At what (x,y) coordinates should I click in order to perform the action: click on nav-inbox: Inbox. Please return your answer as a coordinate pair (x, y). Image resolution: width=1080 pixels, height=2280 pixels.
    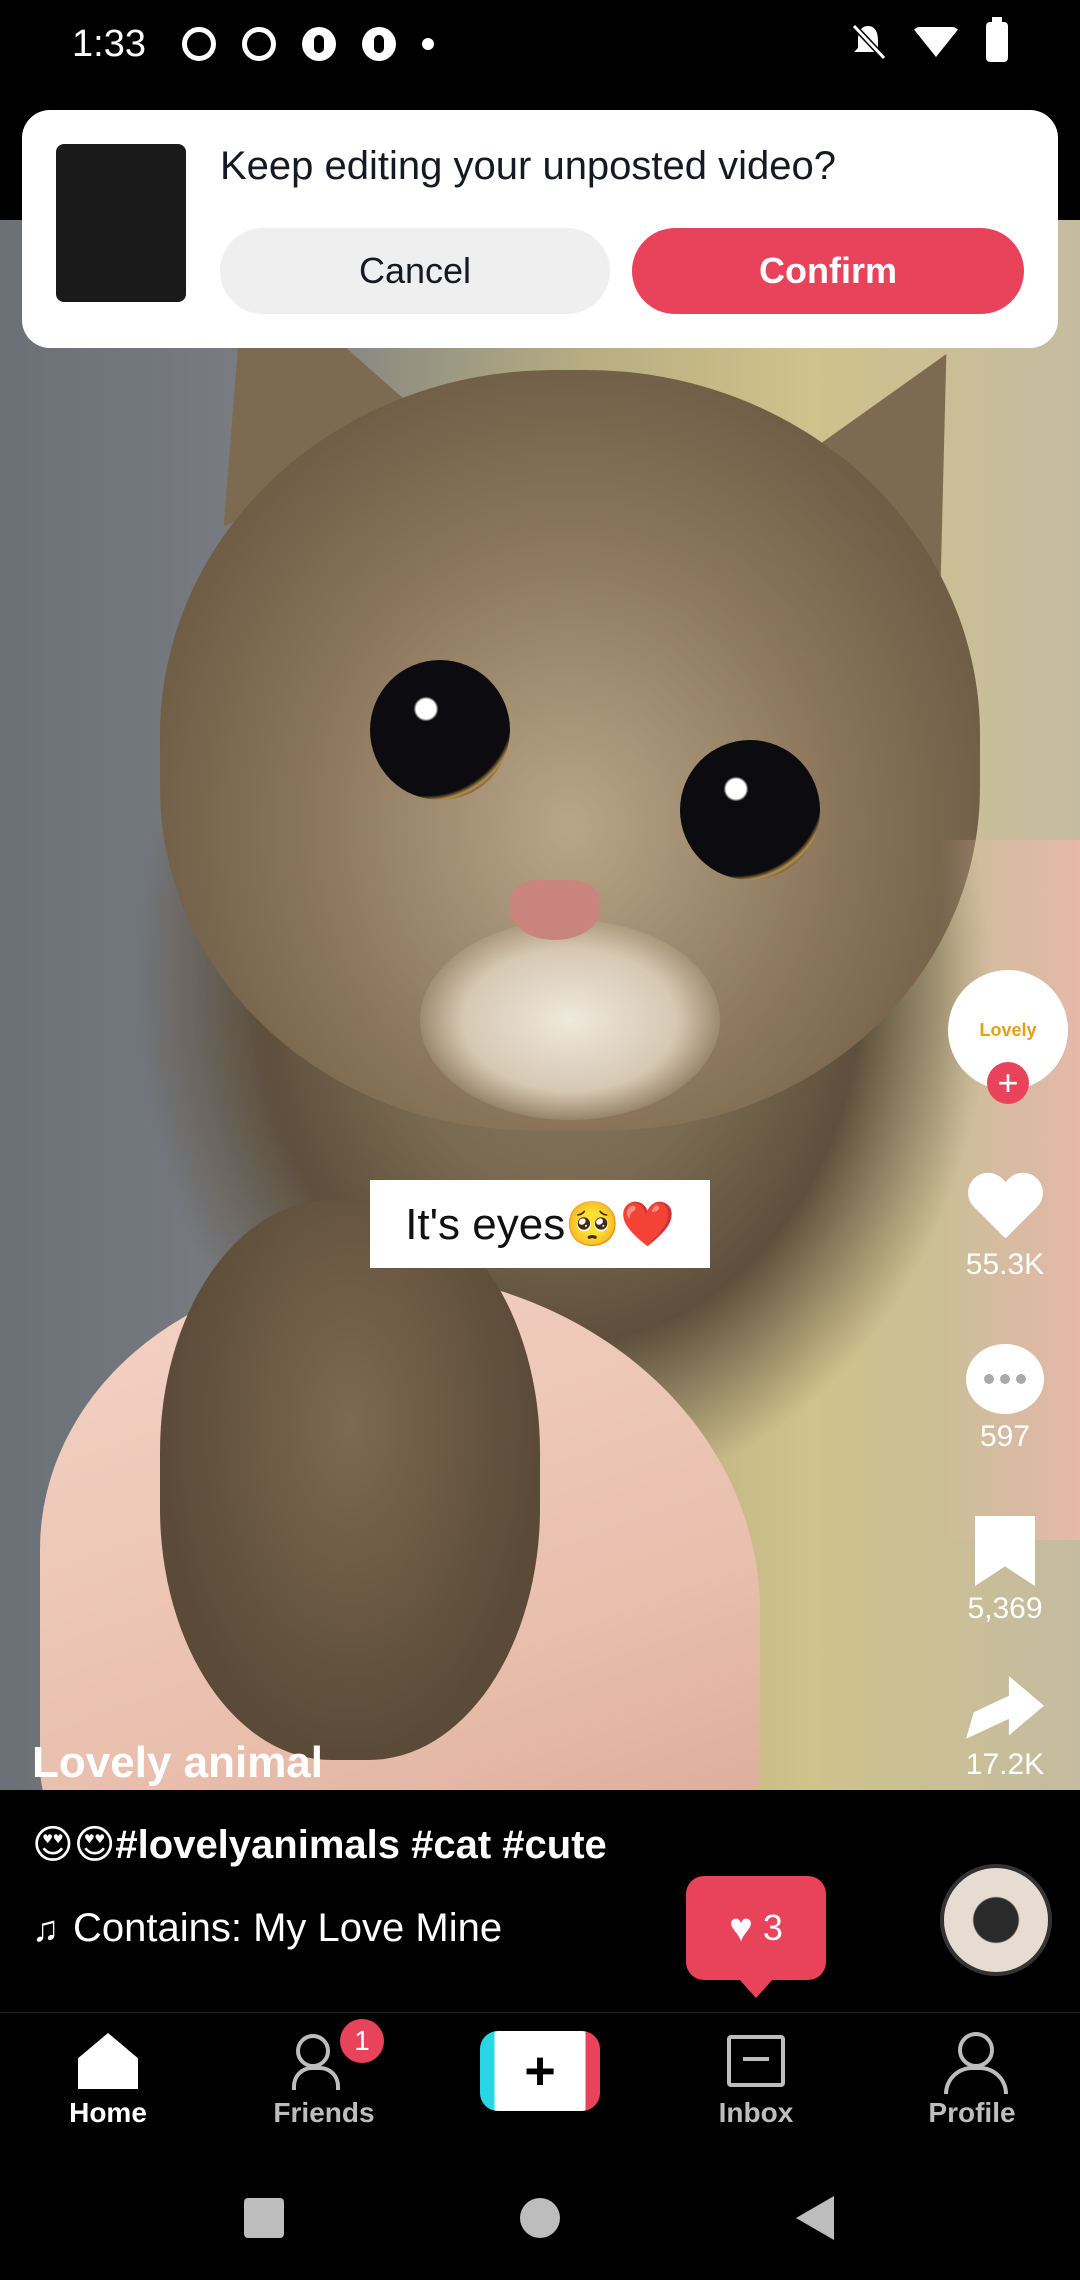
    Looking at the image, I should click on (756, 2079).